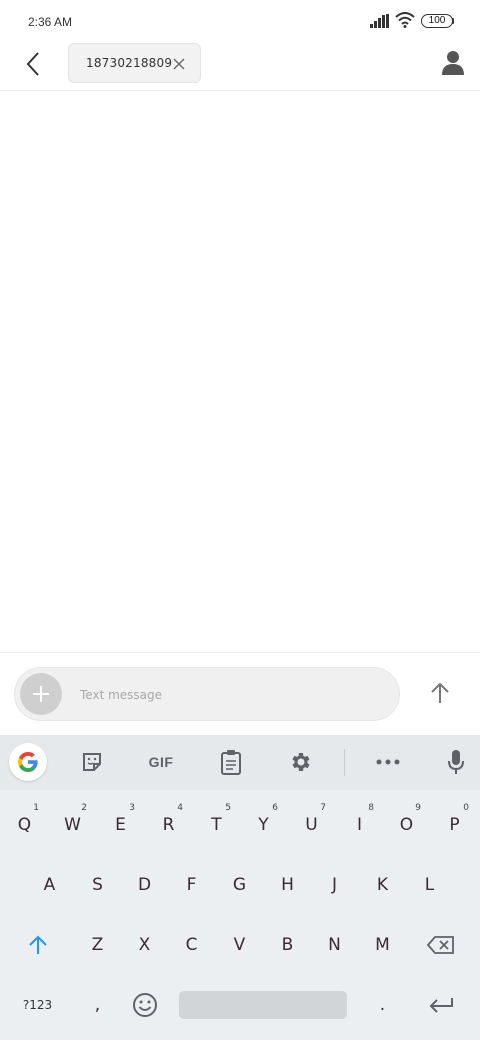 This screenshot has width=480, height=1040. Describe the element at coordinates (334, 945) in the screenshot. I see `key-n: N` at that location.